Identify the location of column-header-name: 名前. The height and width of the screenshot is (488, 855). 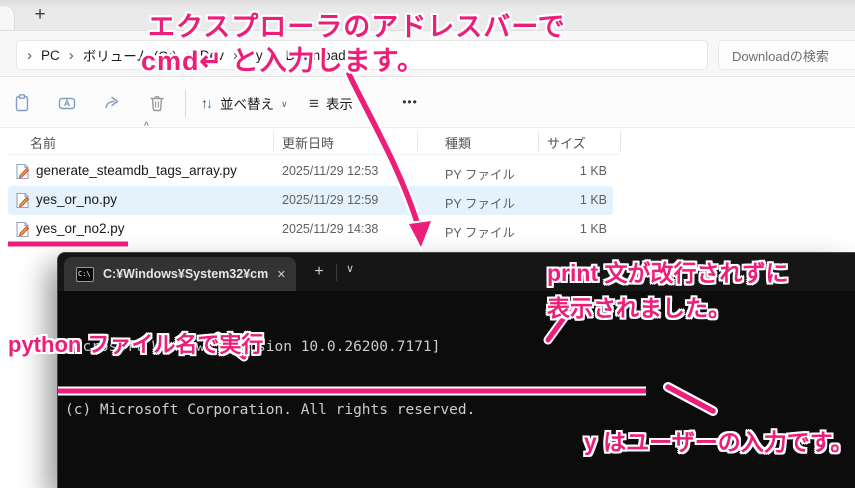
(43, 142).